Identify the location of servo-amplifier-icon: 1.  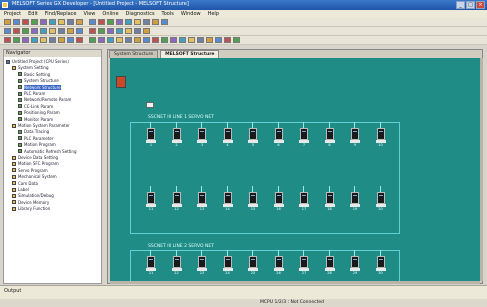
(151, 136).